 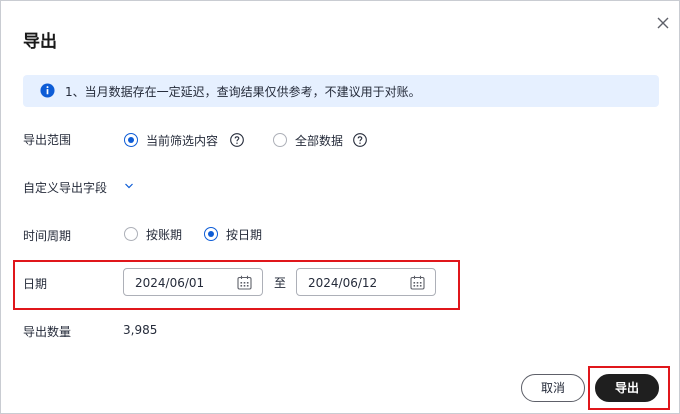 I want to click on radio-by-date, so click(x=211, y=234).